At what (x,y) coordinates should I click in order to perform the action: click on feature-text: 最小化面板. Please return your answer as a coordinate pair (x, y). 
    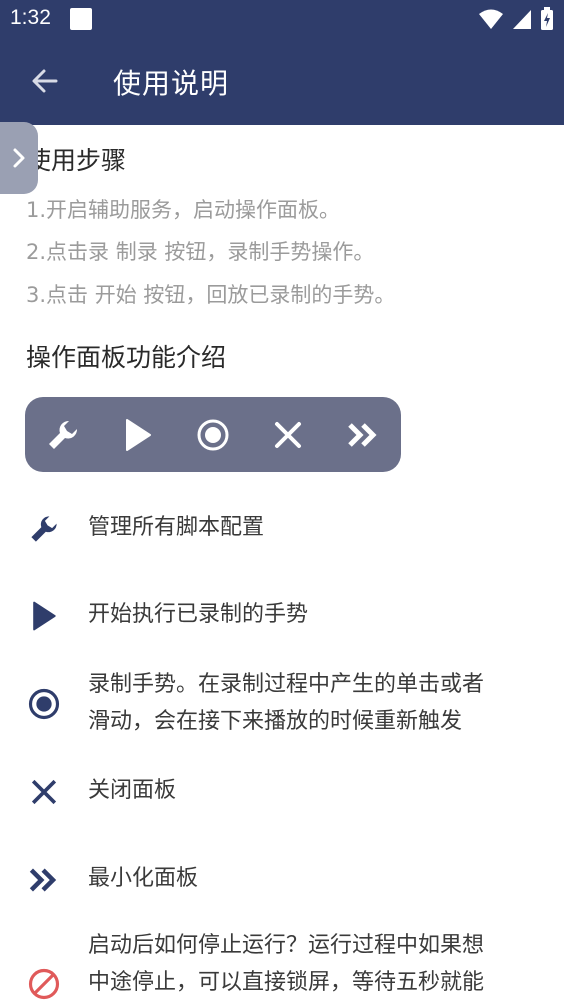
    Looking at the image, I should click on (143, 878).